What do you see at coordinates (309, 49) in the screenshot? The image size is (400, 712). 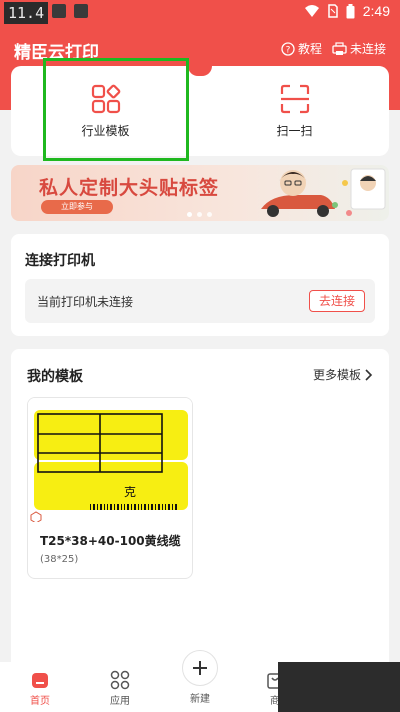 I see `tutorial-label: 教程` at bounding box center [309, 49].